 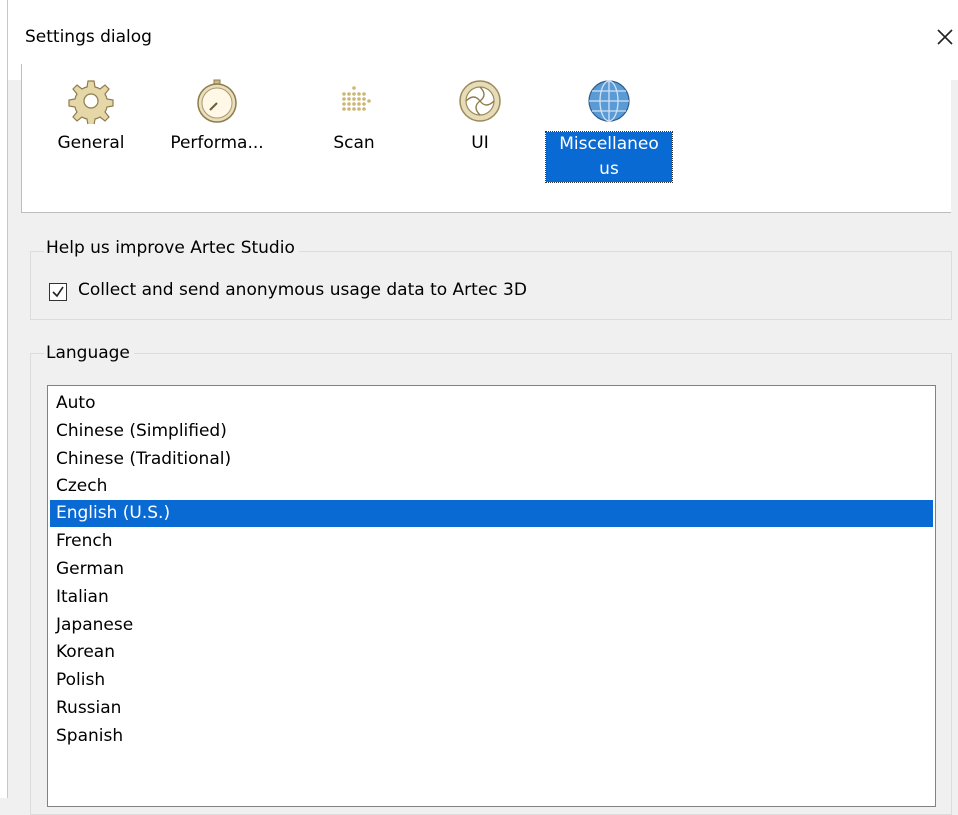 What do you see at coordinates (491, 486) in the screenshot?
I see `list-item: Czech` at bounding box center [491, 486].